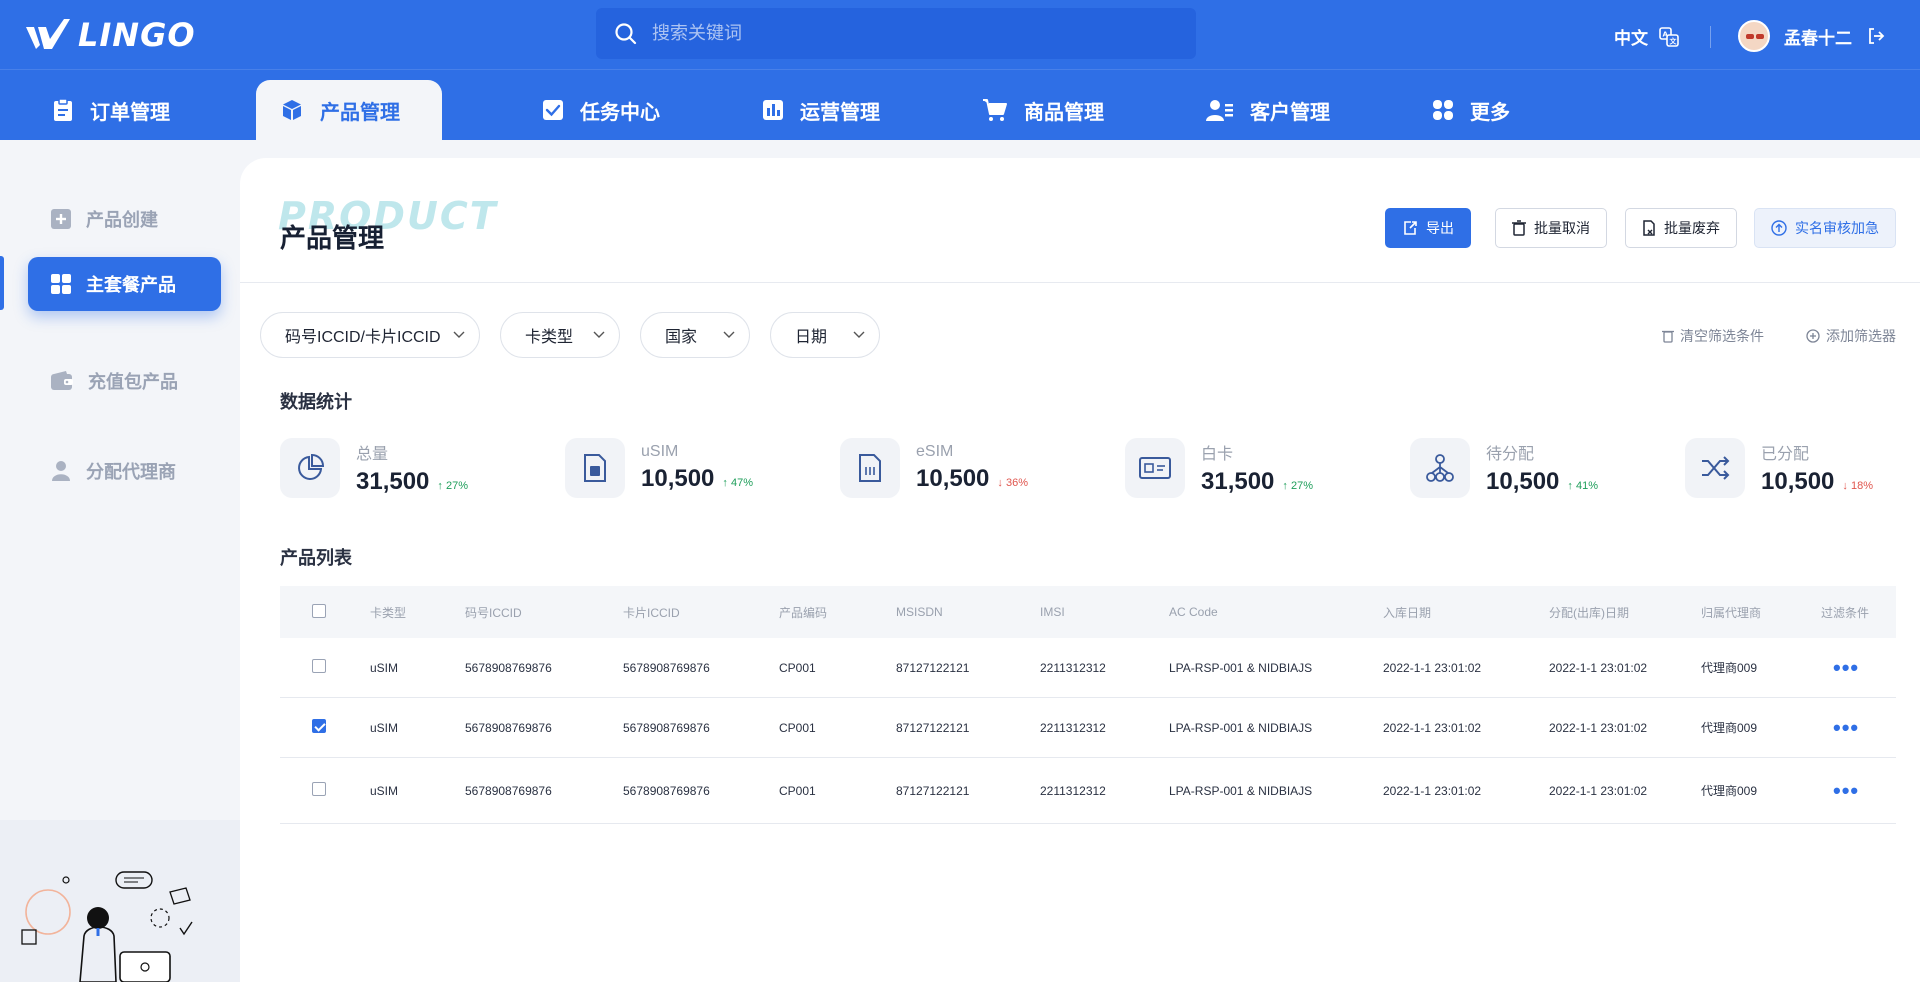 Image resolution: width=1920 pixels, height=982 pixels. I want to click on sidebar-item-recharge-package: 充值包产品, so click(124, 381).